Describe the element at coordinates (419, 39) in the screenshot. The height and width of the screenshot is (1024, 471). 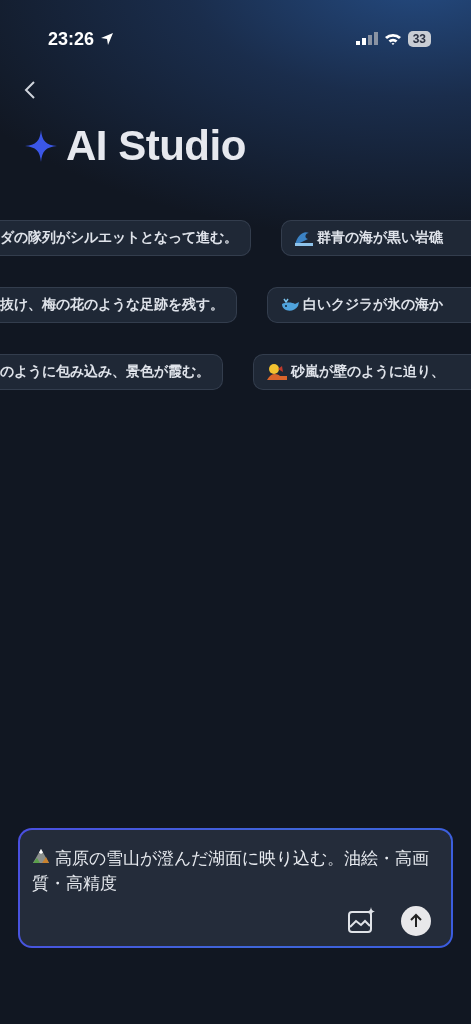
I see `battery-indicator: 33` at that location.